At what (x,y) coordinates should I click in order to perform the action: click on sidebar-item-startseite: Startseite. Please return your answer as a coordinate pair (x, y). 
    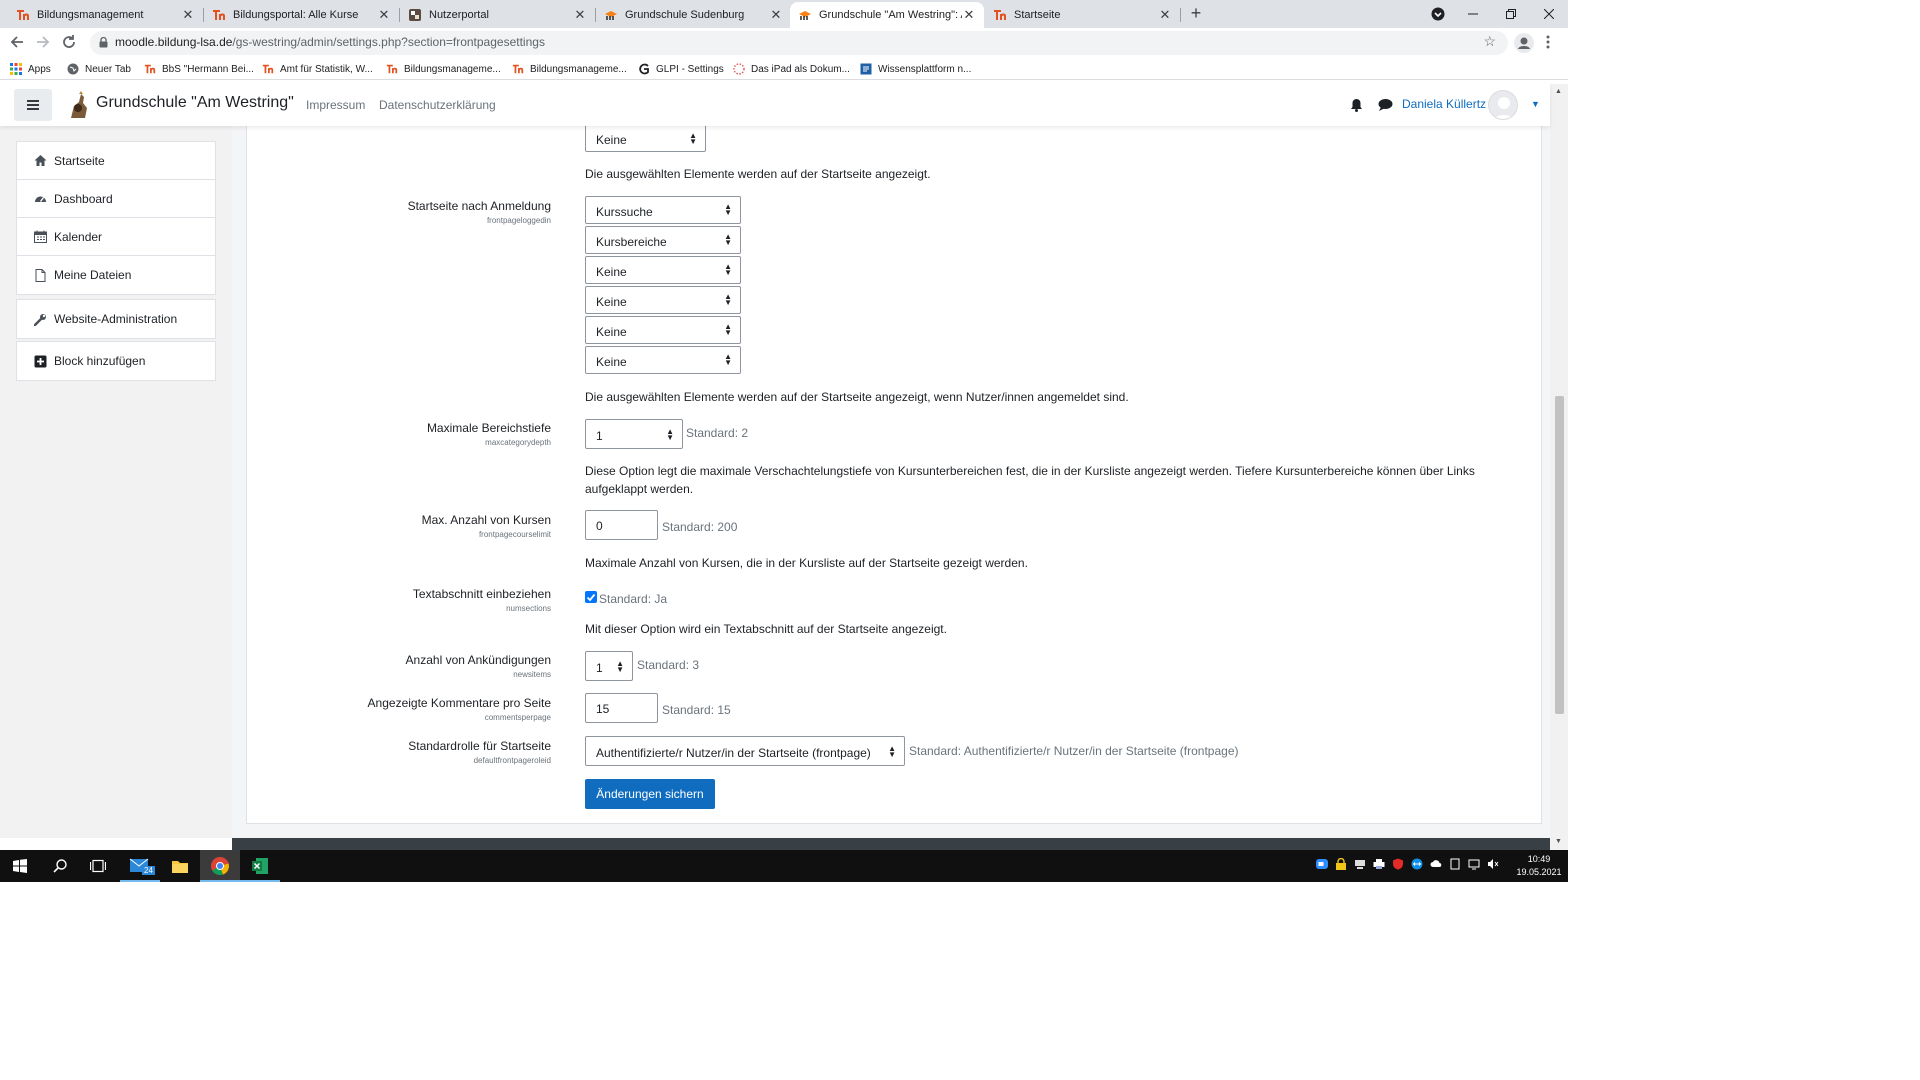
    Looking at the image, I should click on (116, 161).